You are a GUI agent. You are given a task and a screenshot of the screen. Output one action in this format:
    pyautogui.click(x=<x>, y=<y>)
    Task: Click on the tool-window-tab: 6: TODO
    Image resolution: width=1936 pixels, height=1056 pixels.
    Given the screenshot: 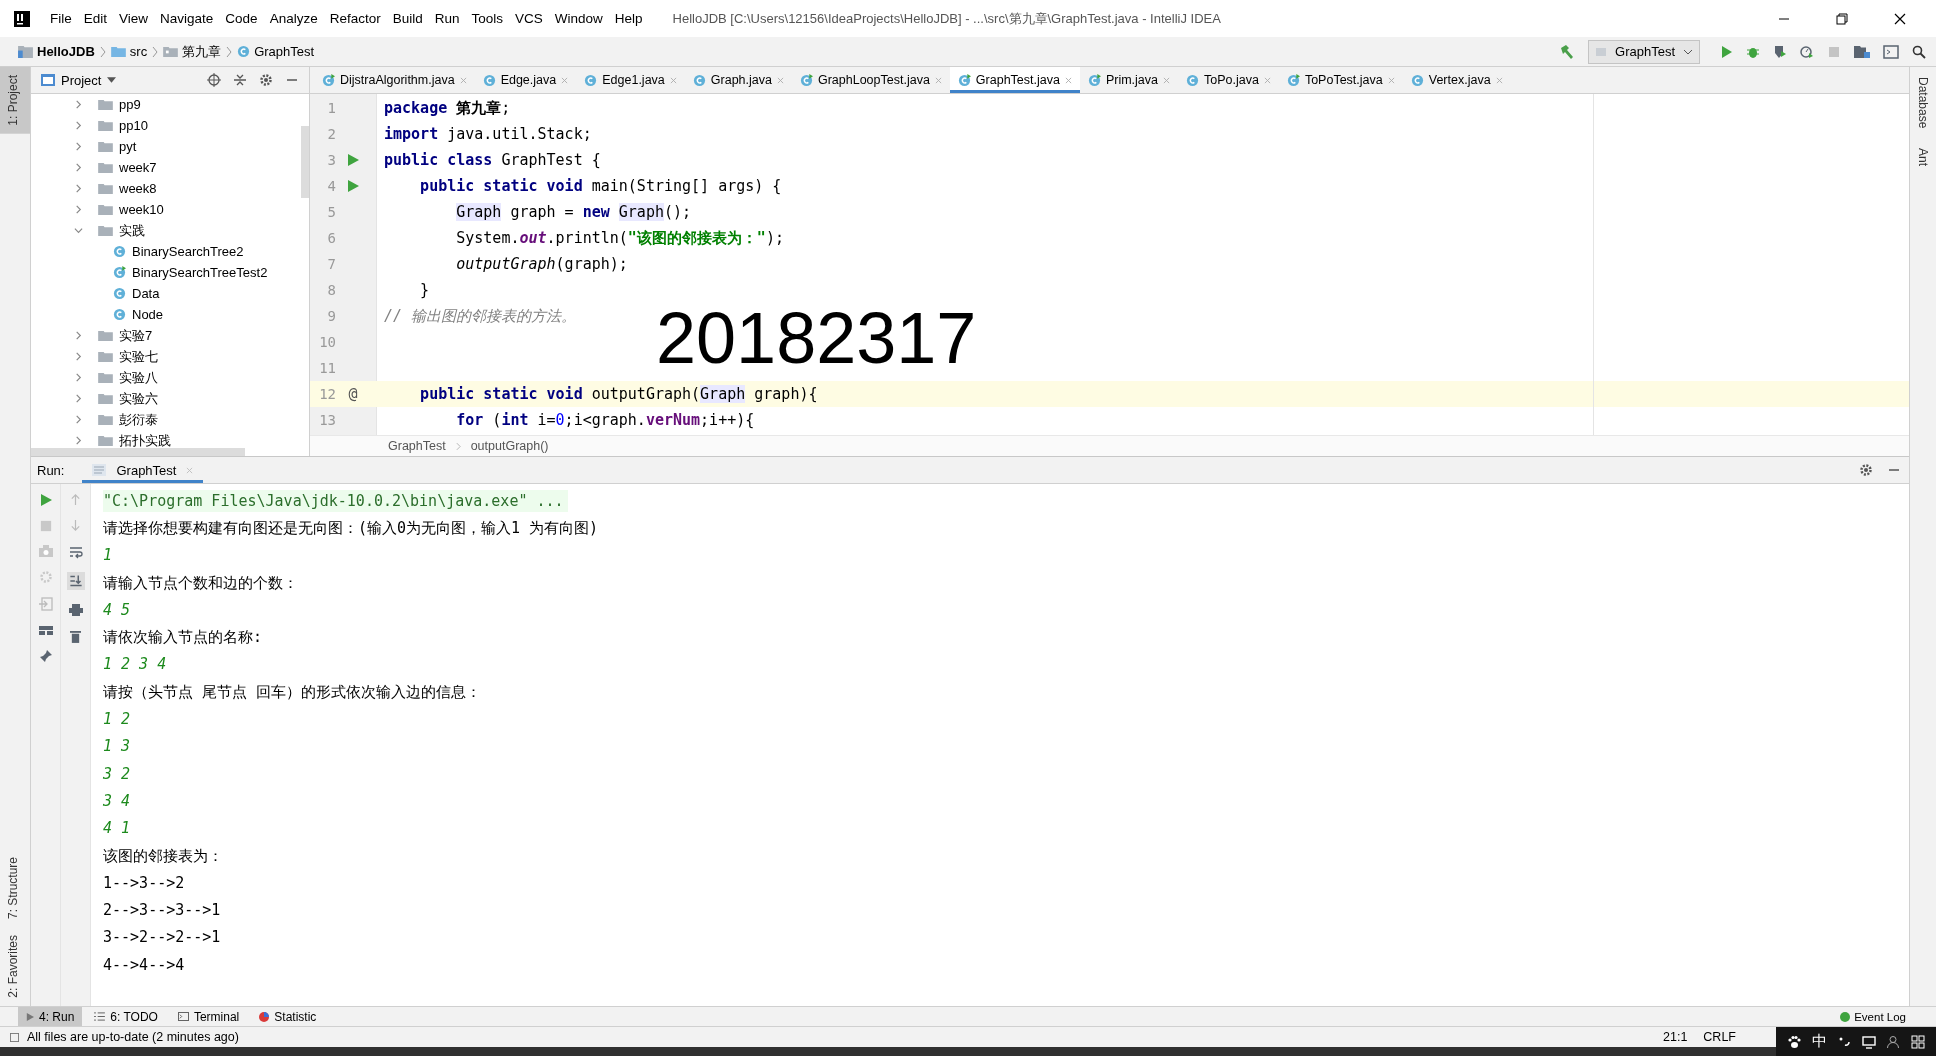 What is the action you would take?
    pyautogui.click(x=126, y=1016)
    